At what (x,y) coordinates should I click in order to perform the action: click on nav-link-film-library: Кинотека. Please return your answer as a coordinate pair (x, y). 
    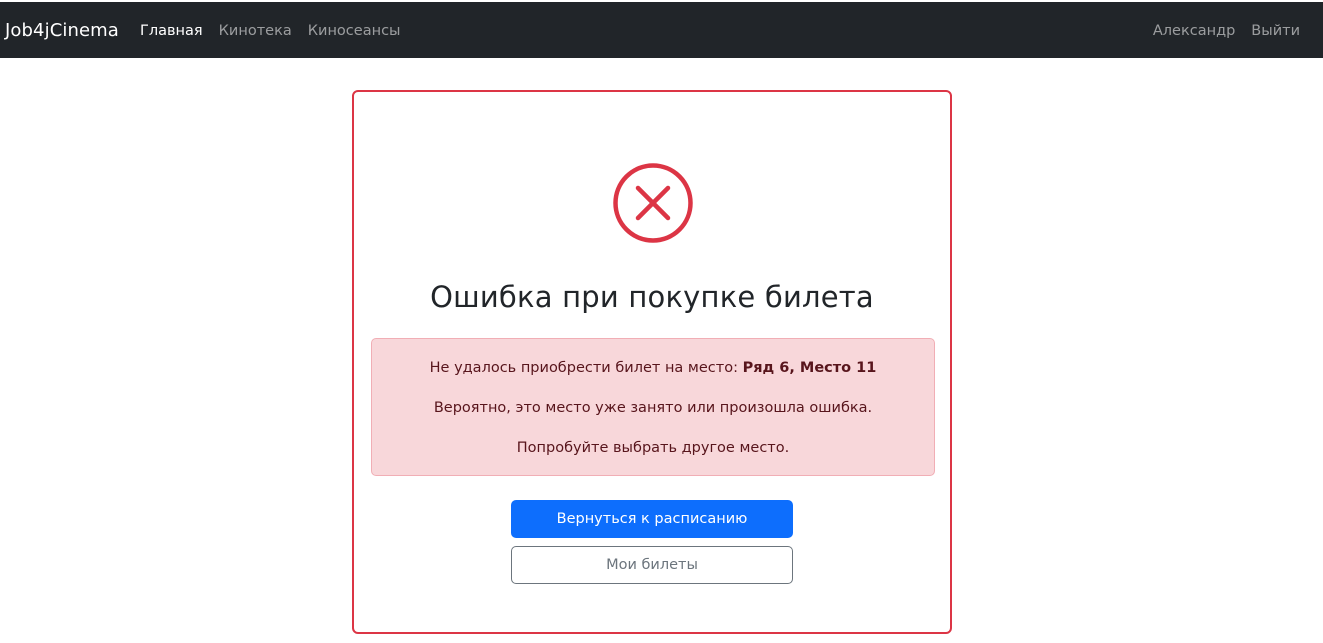
    Looking at the image, I should click on (255, 31).